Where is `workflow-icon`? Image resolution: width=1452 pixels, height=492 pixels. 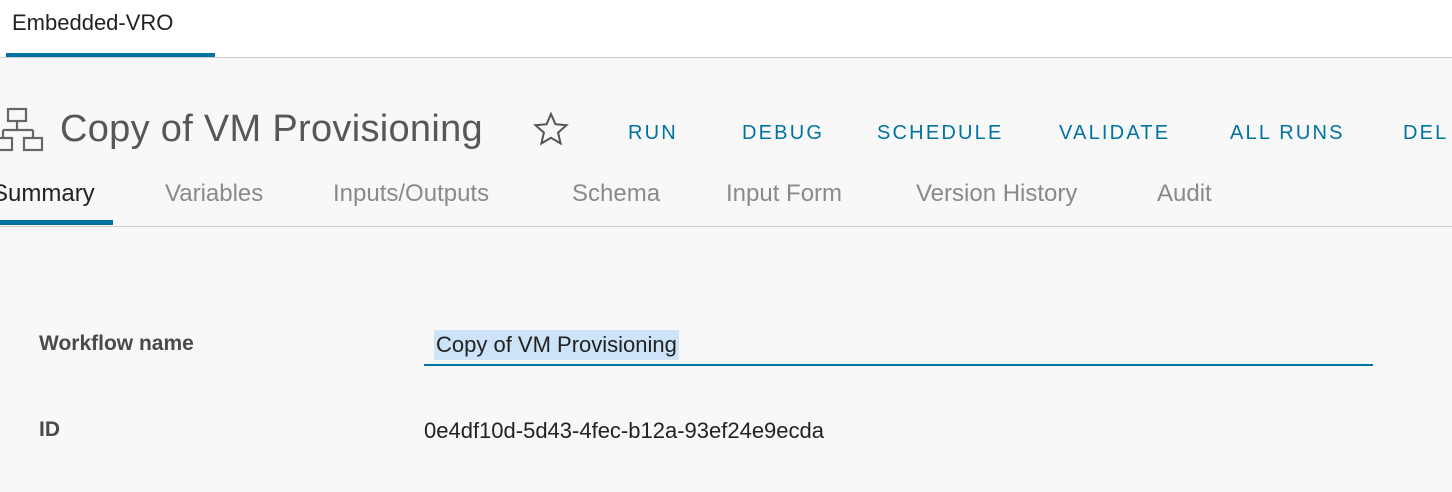 workflow-icon is located at coordinates (22, 129).